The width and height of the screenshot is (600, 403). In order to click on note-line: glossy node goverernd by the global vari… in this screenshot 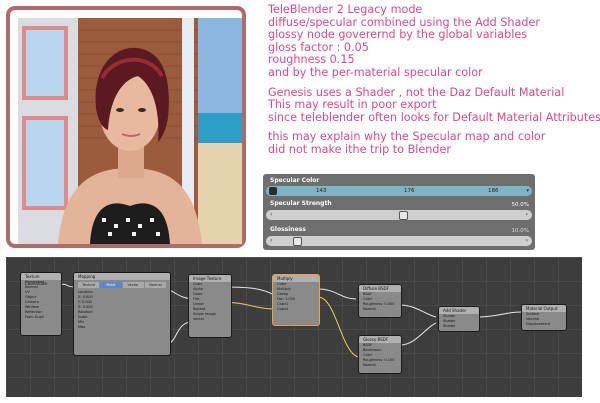, I will do `click(398, 35)`.